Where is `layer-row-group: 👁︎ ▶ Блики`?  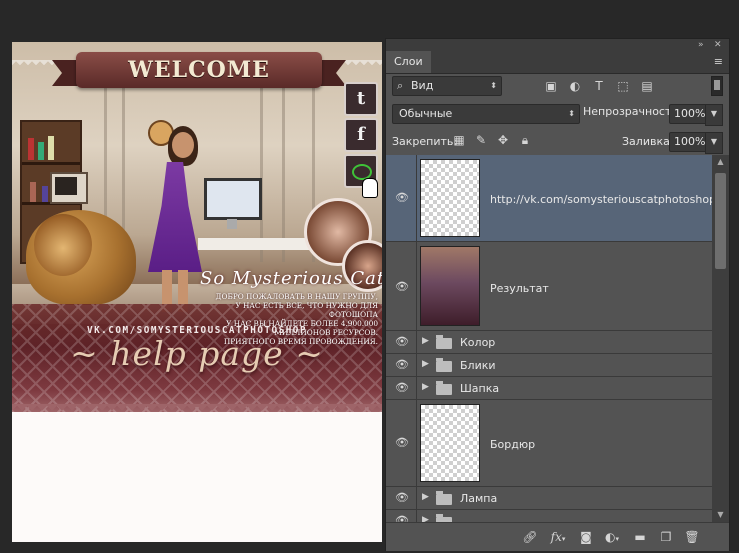 layer-row-group: 👁︎ ▶ Блики is located at coordinates (549, 365).